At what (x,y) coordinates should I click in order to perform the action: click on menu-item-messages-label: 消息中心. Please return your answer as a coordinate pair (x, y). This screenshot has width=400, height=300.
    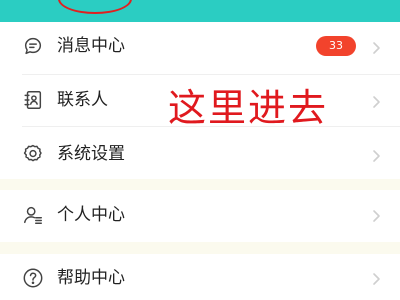
    Looking at the image, I should click on (91, 46).